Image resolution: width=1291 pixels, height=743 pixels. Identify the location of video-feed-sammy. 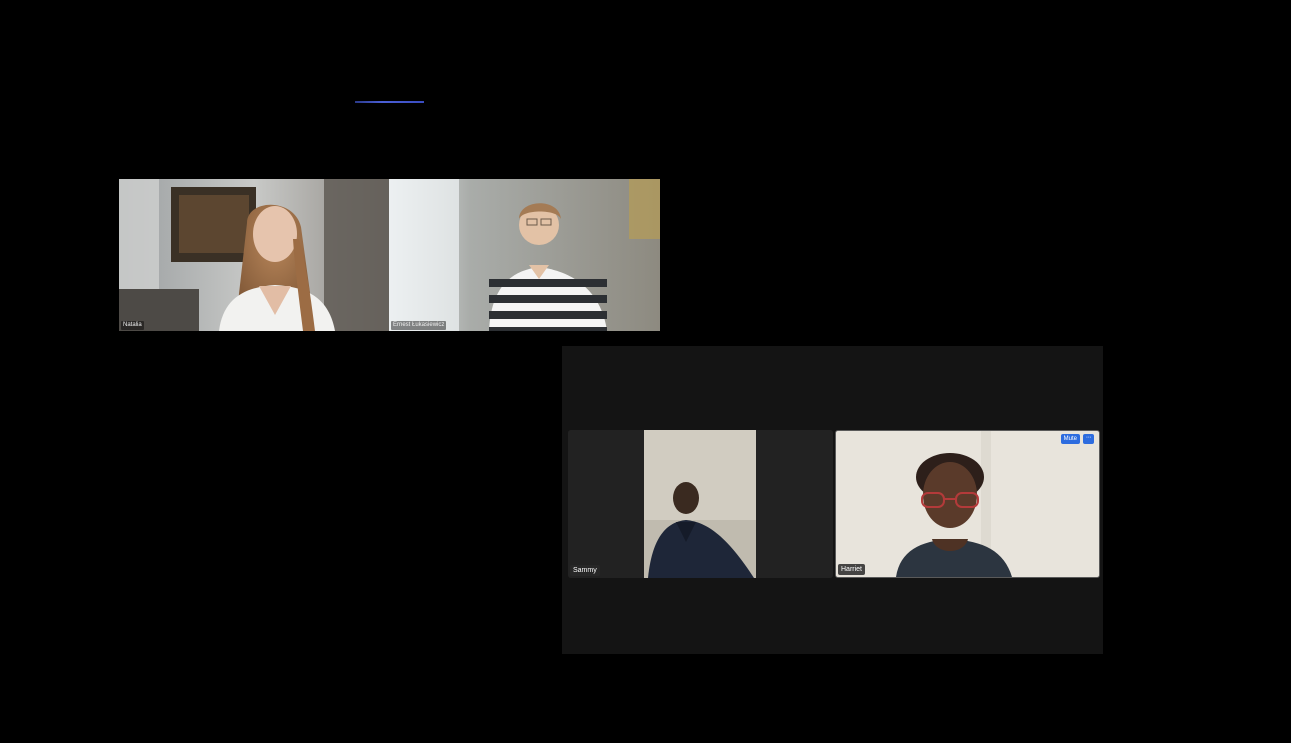
(700, 504).